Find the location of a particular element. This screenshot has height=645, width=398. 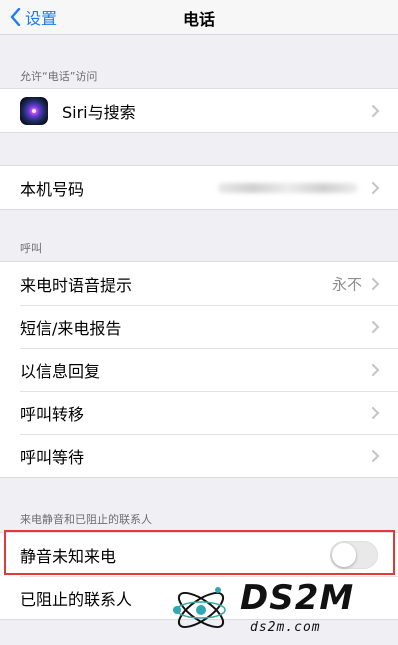

call-forwarding-label: 呼叫转移 is located at coordinates (52, 414).